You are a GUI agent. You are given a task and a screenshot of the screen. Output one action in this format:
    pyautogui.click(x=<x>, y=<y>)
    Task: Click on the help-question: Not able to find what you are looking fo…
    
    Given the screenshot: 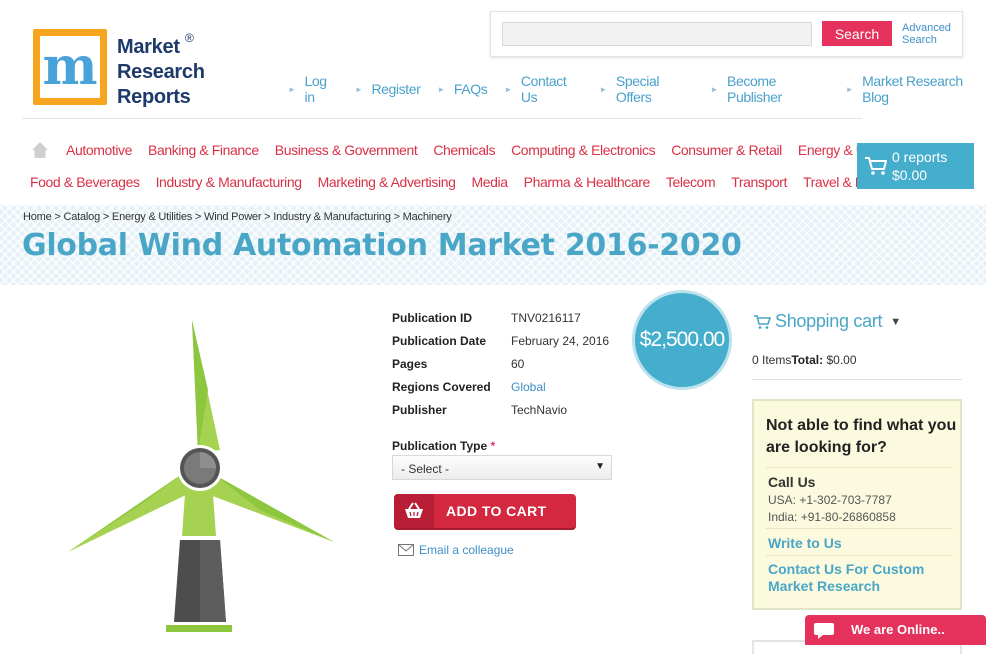 What is the action you would take?
    pyautogui.click(x=861, y=436)
    